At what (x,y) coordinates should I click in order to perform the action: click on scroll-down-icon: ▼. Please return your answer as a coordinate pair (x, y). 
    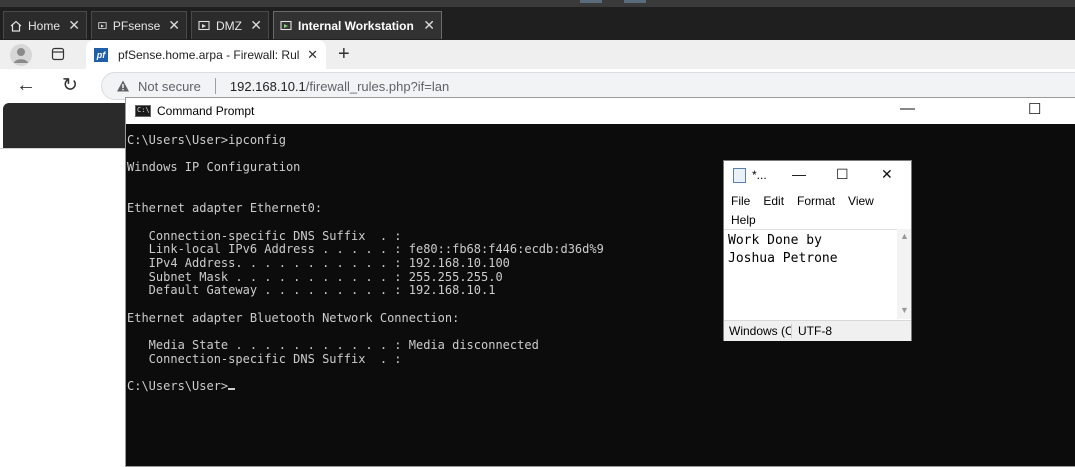
    Looking at the image, I should click on (904, 310).